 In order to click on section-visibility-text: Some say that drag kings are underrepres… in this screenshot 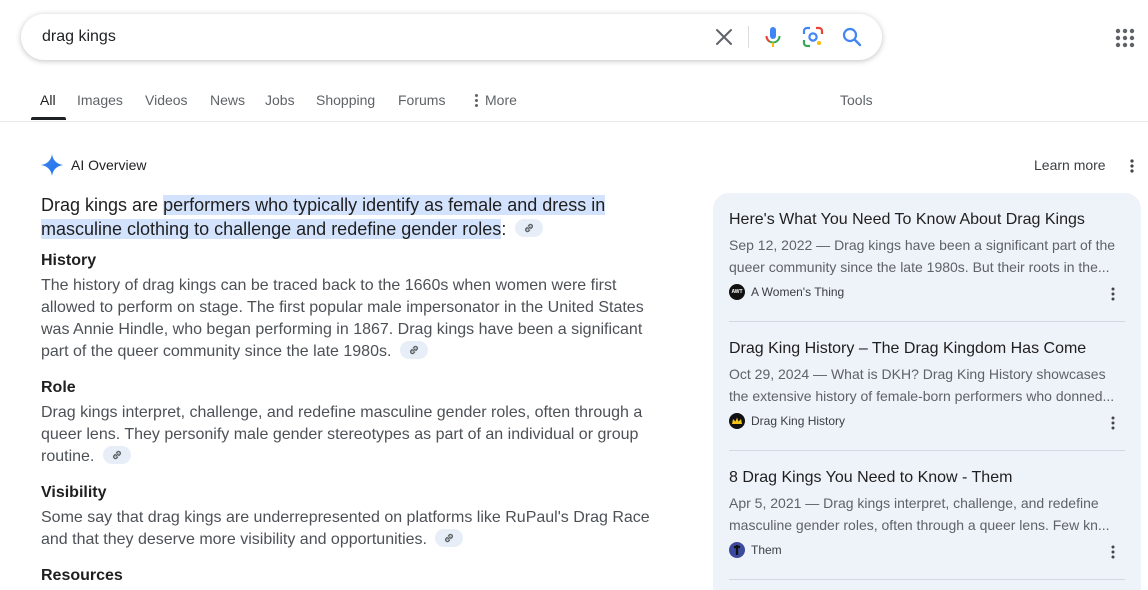, I will do `click(345, 528)`.